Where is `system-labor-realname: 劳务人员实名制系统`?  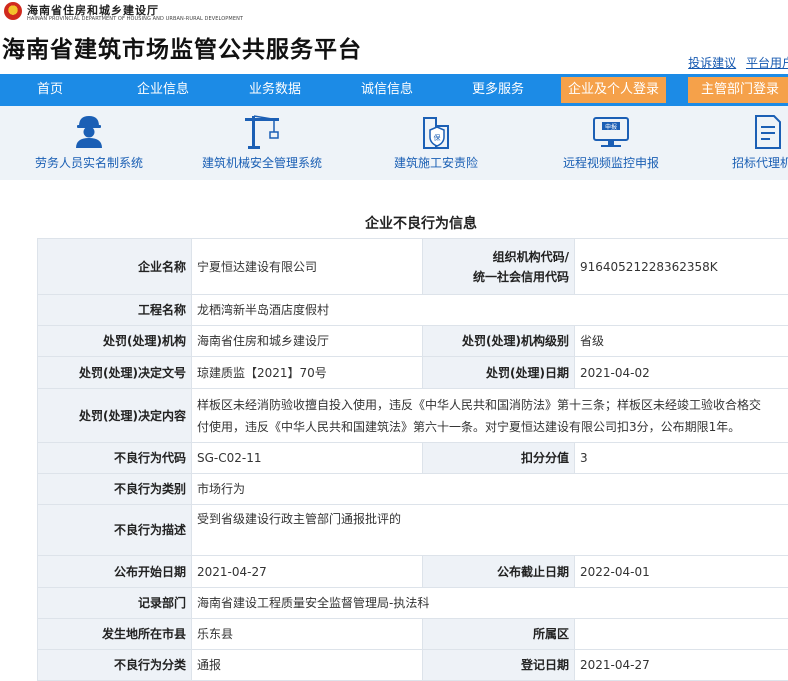 system-labor-realname: 劳务人员实名制系统 is located at coordinates (89, 141).